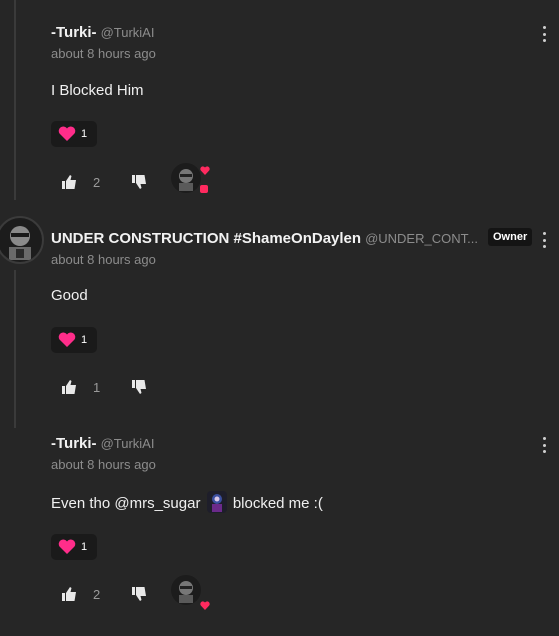 This screenshot has height=636, width=559. I want to click on comment-text-before: Even tho @mrs_sugar, so click(126, 503).